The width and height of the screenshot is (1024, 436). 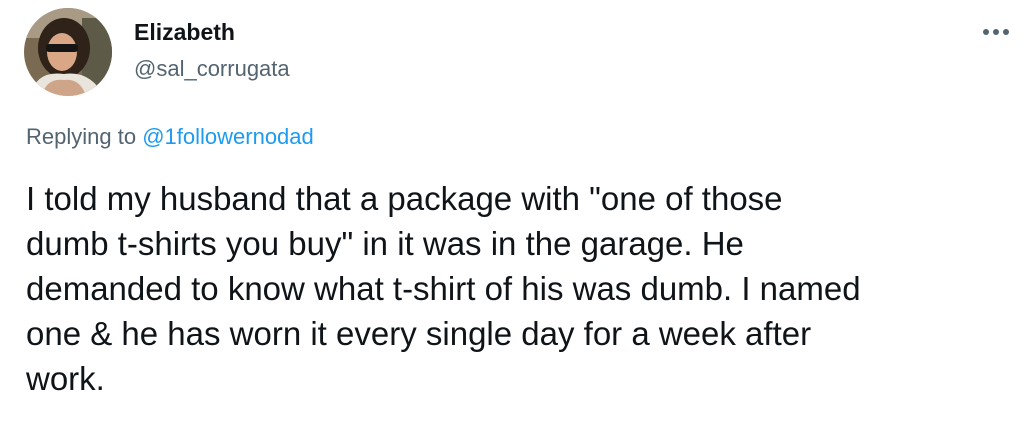 What do you see at coordinates (228, 136) in the screenshot?
I see `reply-mention-link: @1followernodad` at bounding box center [228, 136].